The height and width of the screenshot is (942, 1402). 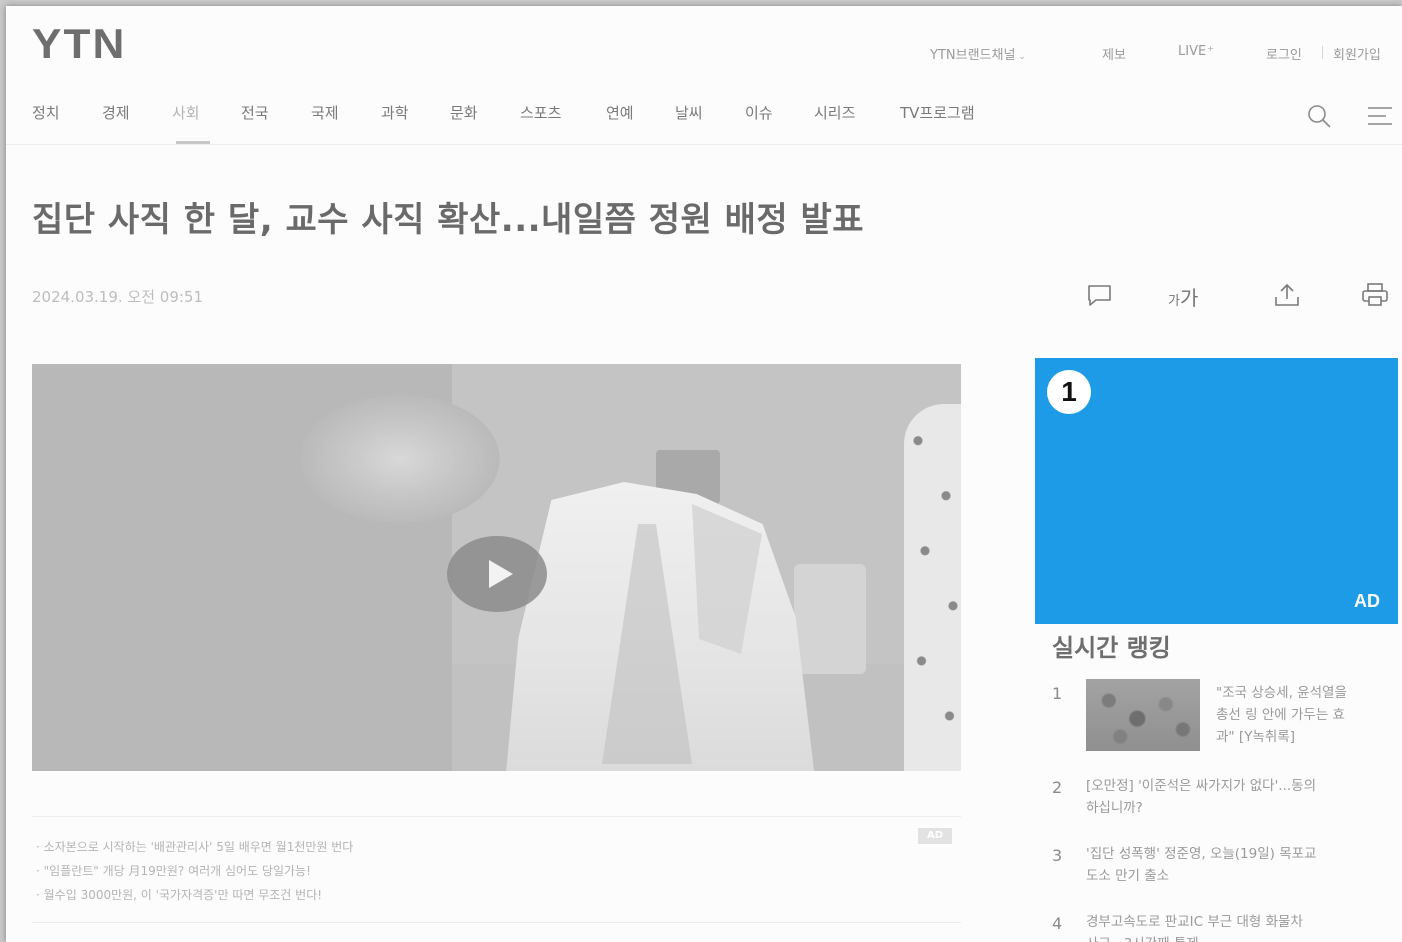 What do you see at coordinates (1319, 118) in the screenshot?
I see `search-icon` at bounding box center [1319, 118].